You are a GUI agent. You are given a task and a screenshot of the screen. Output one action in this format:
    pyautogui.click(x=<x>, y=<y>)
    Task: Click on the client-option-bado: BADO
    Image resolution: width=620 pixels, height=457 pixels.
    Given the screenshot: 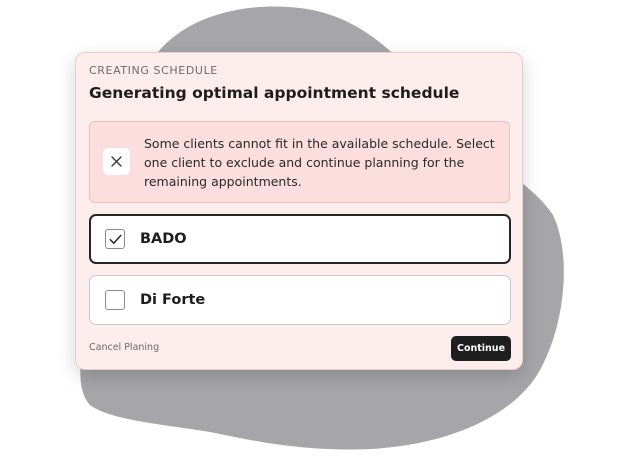 What is the action you would take?
    pyautogui.click(x=300, y=239)
    